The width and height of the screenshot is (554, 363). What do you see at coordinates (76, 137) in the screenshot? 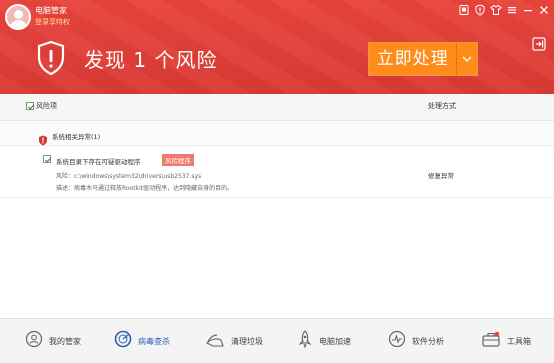
I see `group-label: 系统相关异常(1)` at bounding box center [76, 137].